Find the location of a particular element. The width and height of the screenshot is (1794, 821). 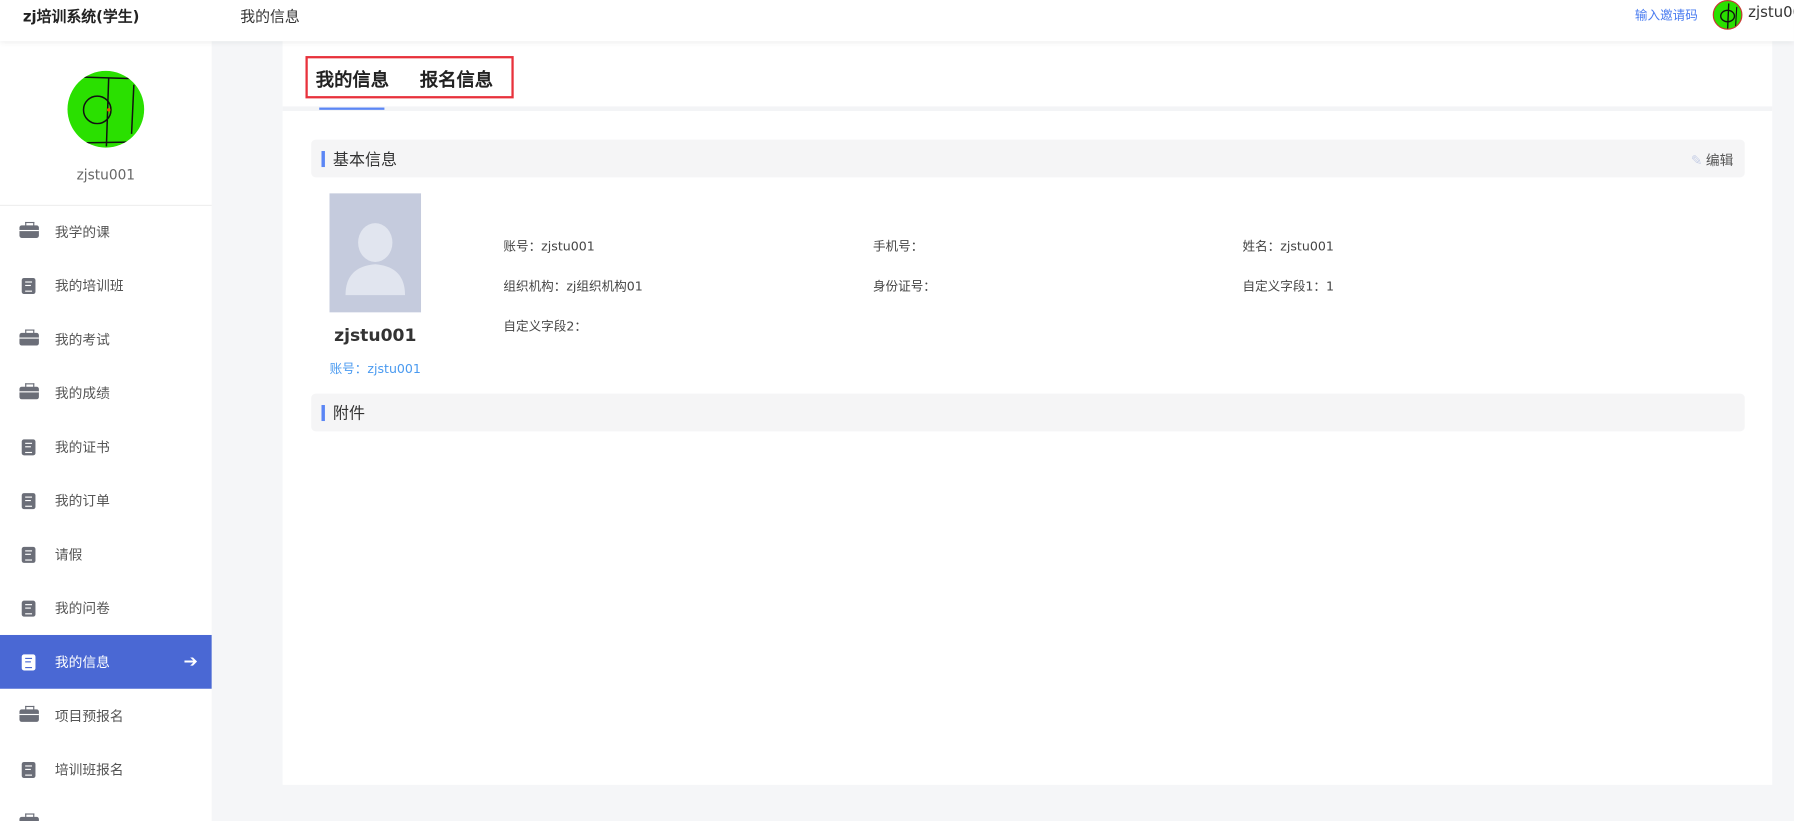

user-name: zjstu00 is located at coordinates (1771, 13).